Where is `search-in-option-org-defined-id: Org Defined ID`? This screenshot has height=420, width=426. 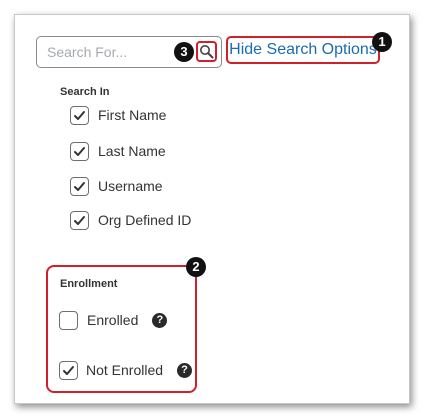
search-in-option-org-defined-id: Org Defined ID is located at coordinates (130, 220).